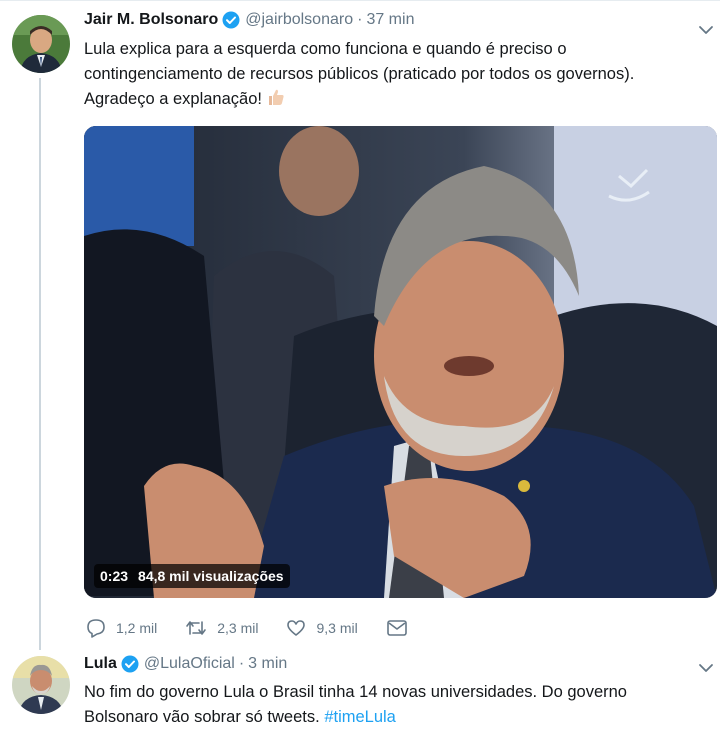 Image resolution: width=720 pixels, height=742 pixels. I want to click on author-handle: @LulaOficial, so click(189, 664).